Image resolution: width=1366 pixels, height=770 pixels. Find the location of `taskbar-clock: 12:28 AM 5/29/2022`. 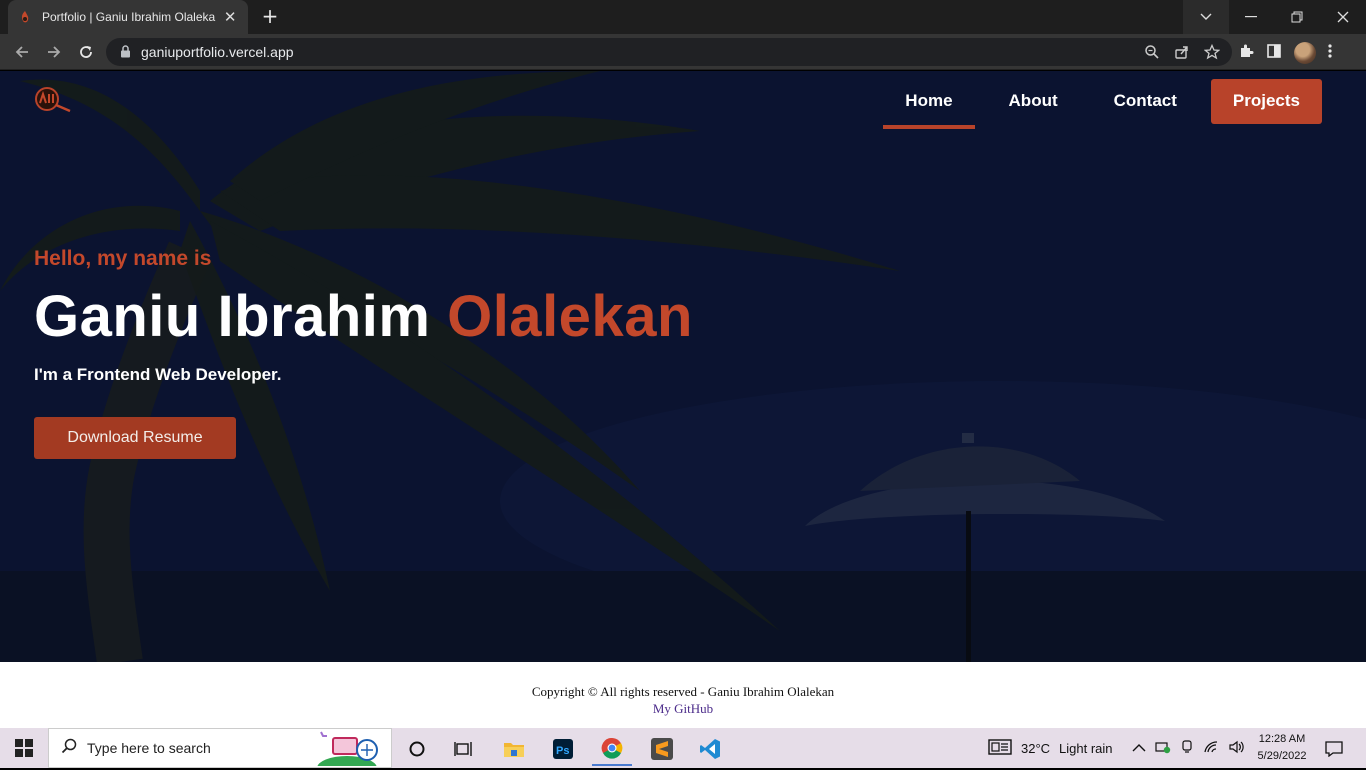

taskbar-clock: 12:28 AM 5/29/2022 is located at coordinates (1282, 748).